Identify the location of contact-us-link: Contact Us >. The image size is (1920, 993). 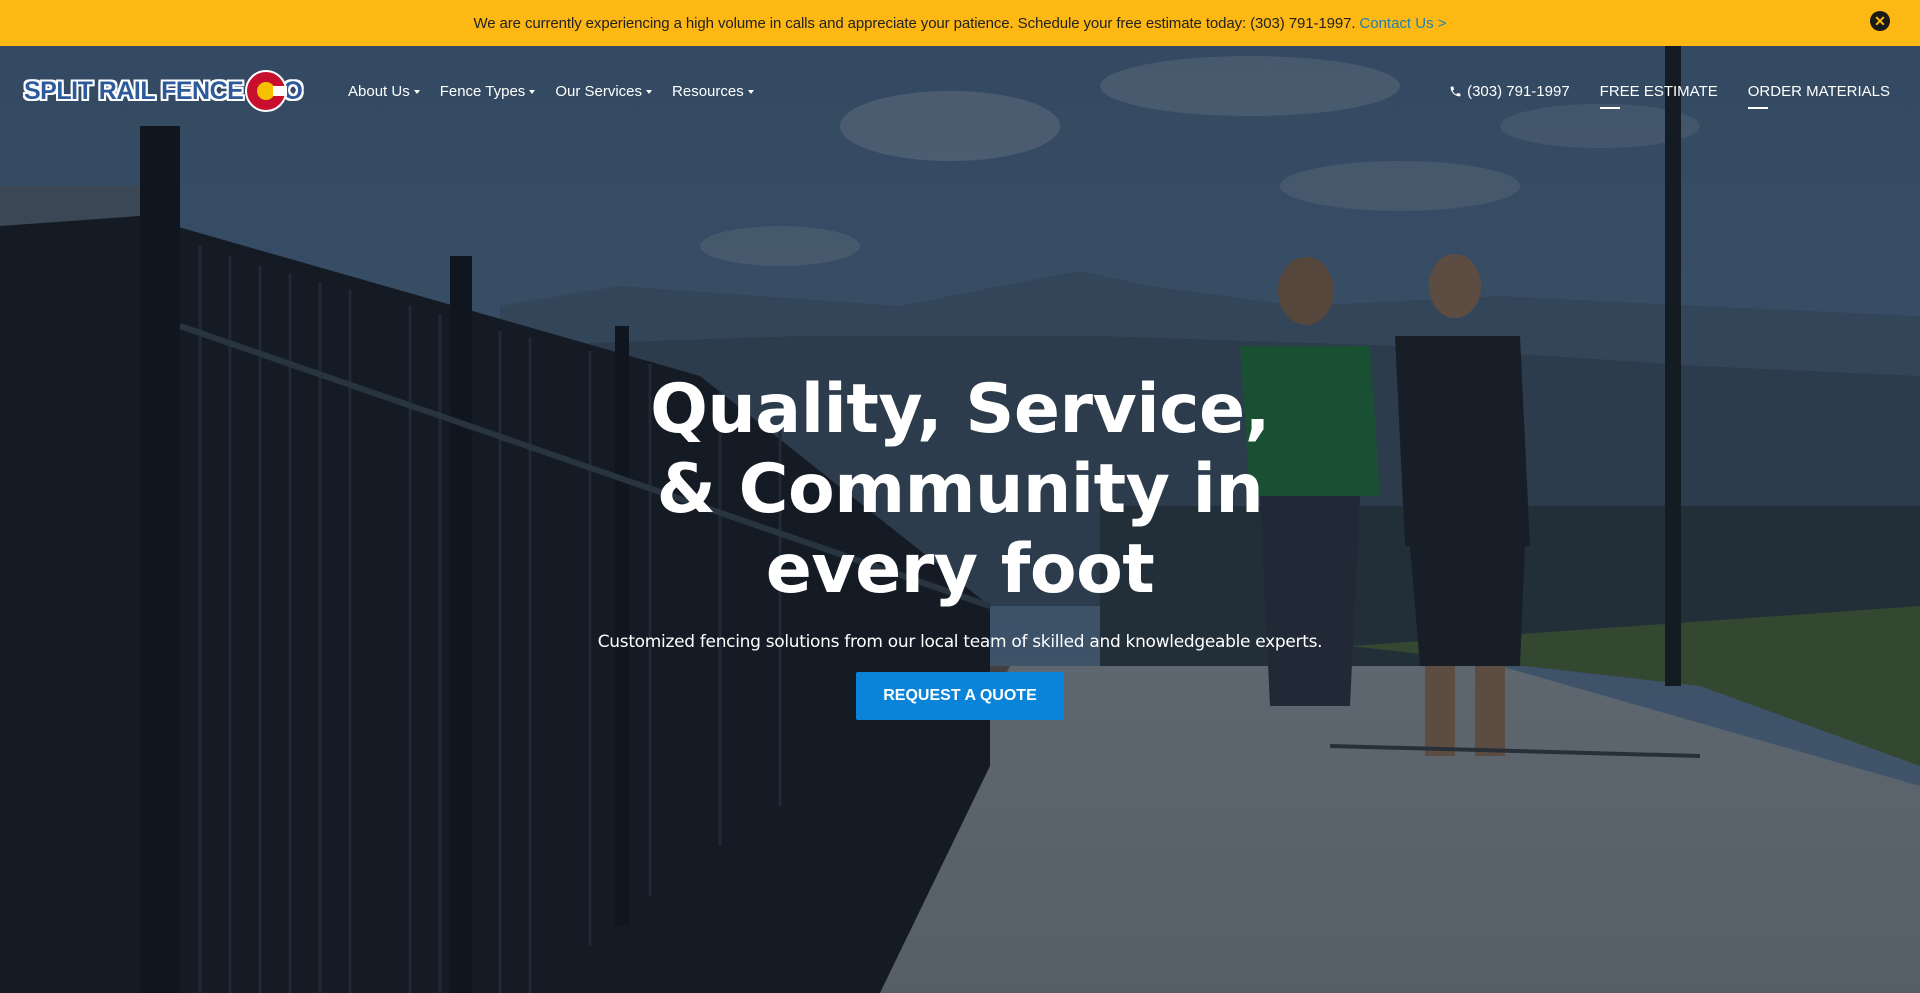
(1402, 23).